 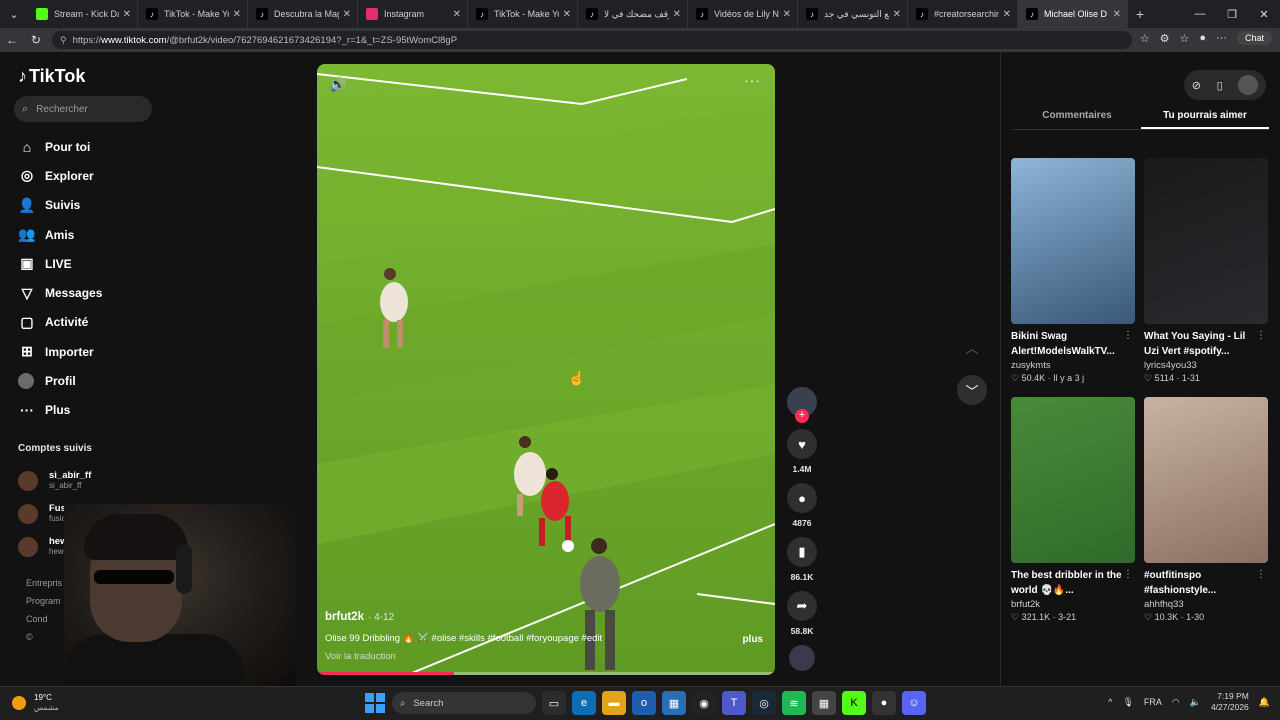 I want to click on follow-plus-icon: +, so click(x=802, y=416).